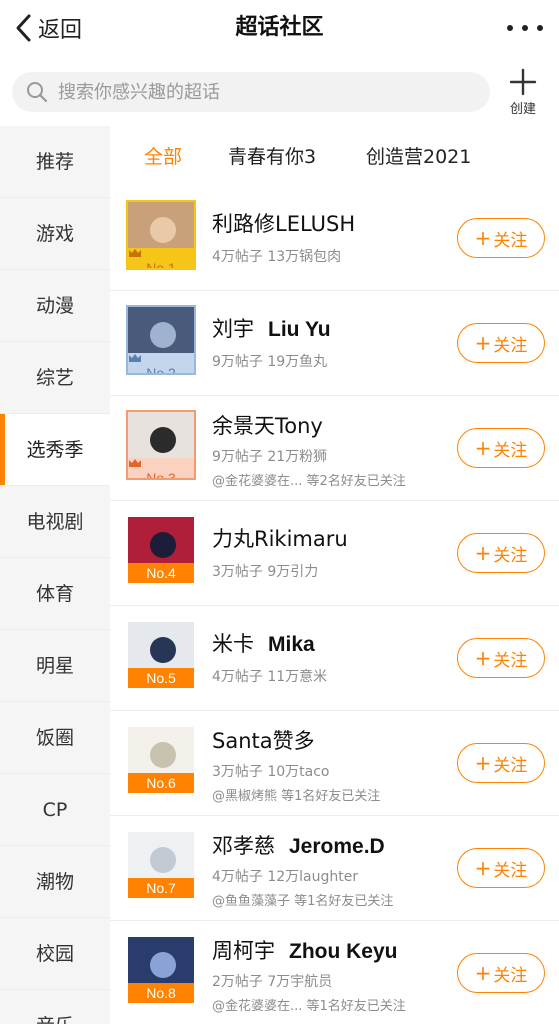  Describe the element at coordinates (263, 643) in the screenshot. I see `topic-name: 米卡 Mika` at that location.